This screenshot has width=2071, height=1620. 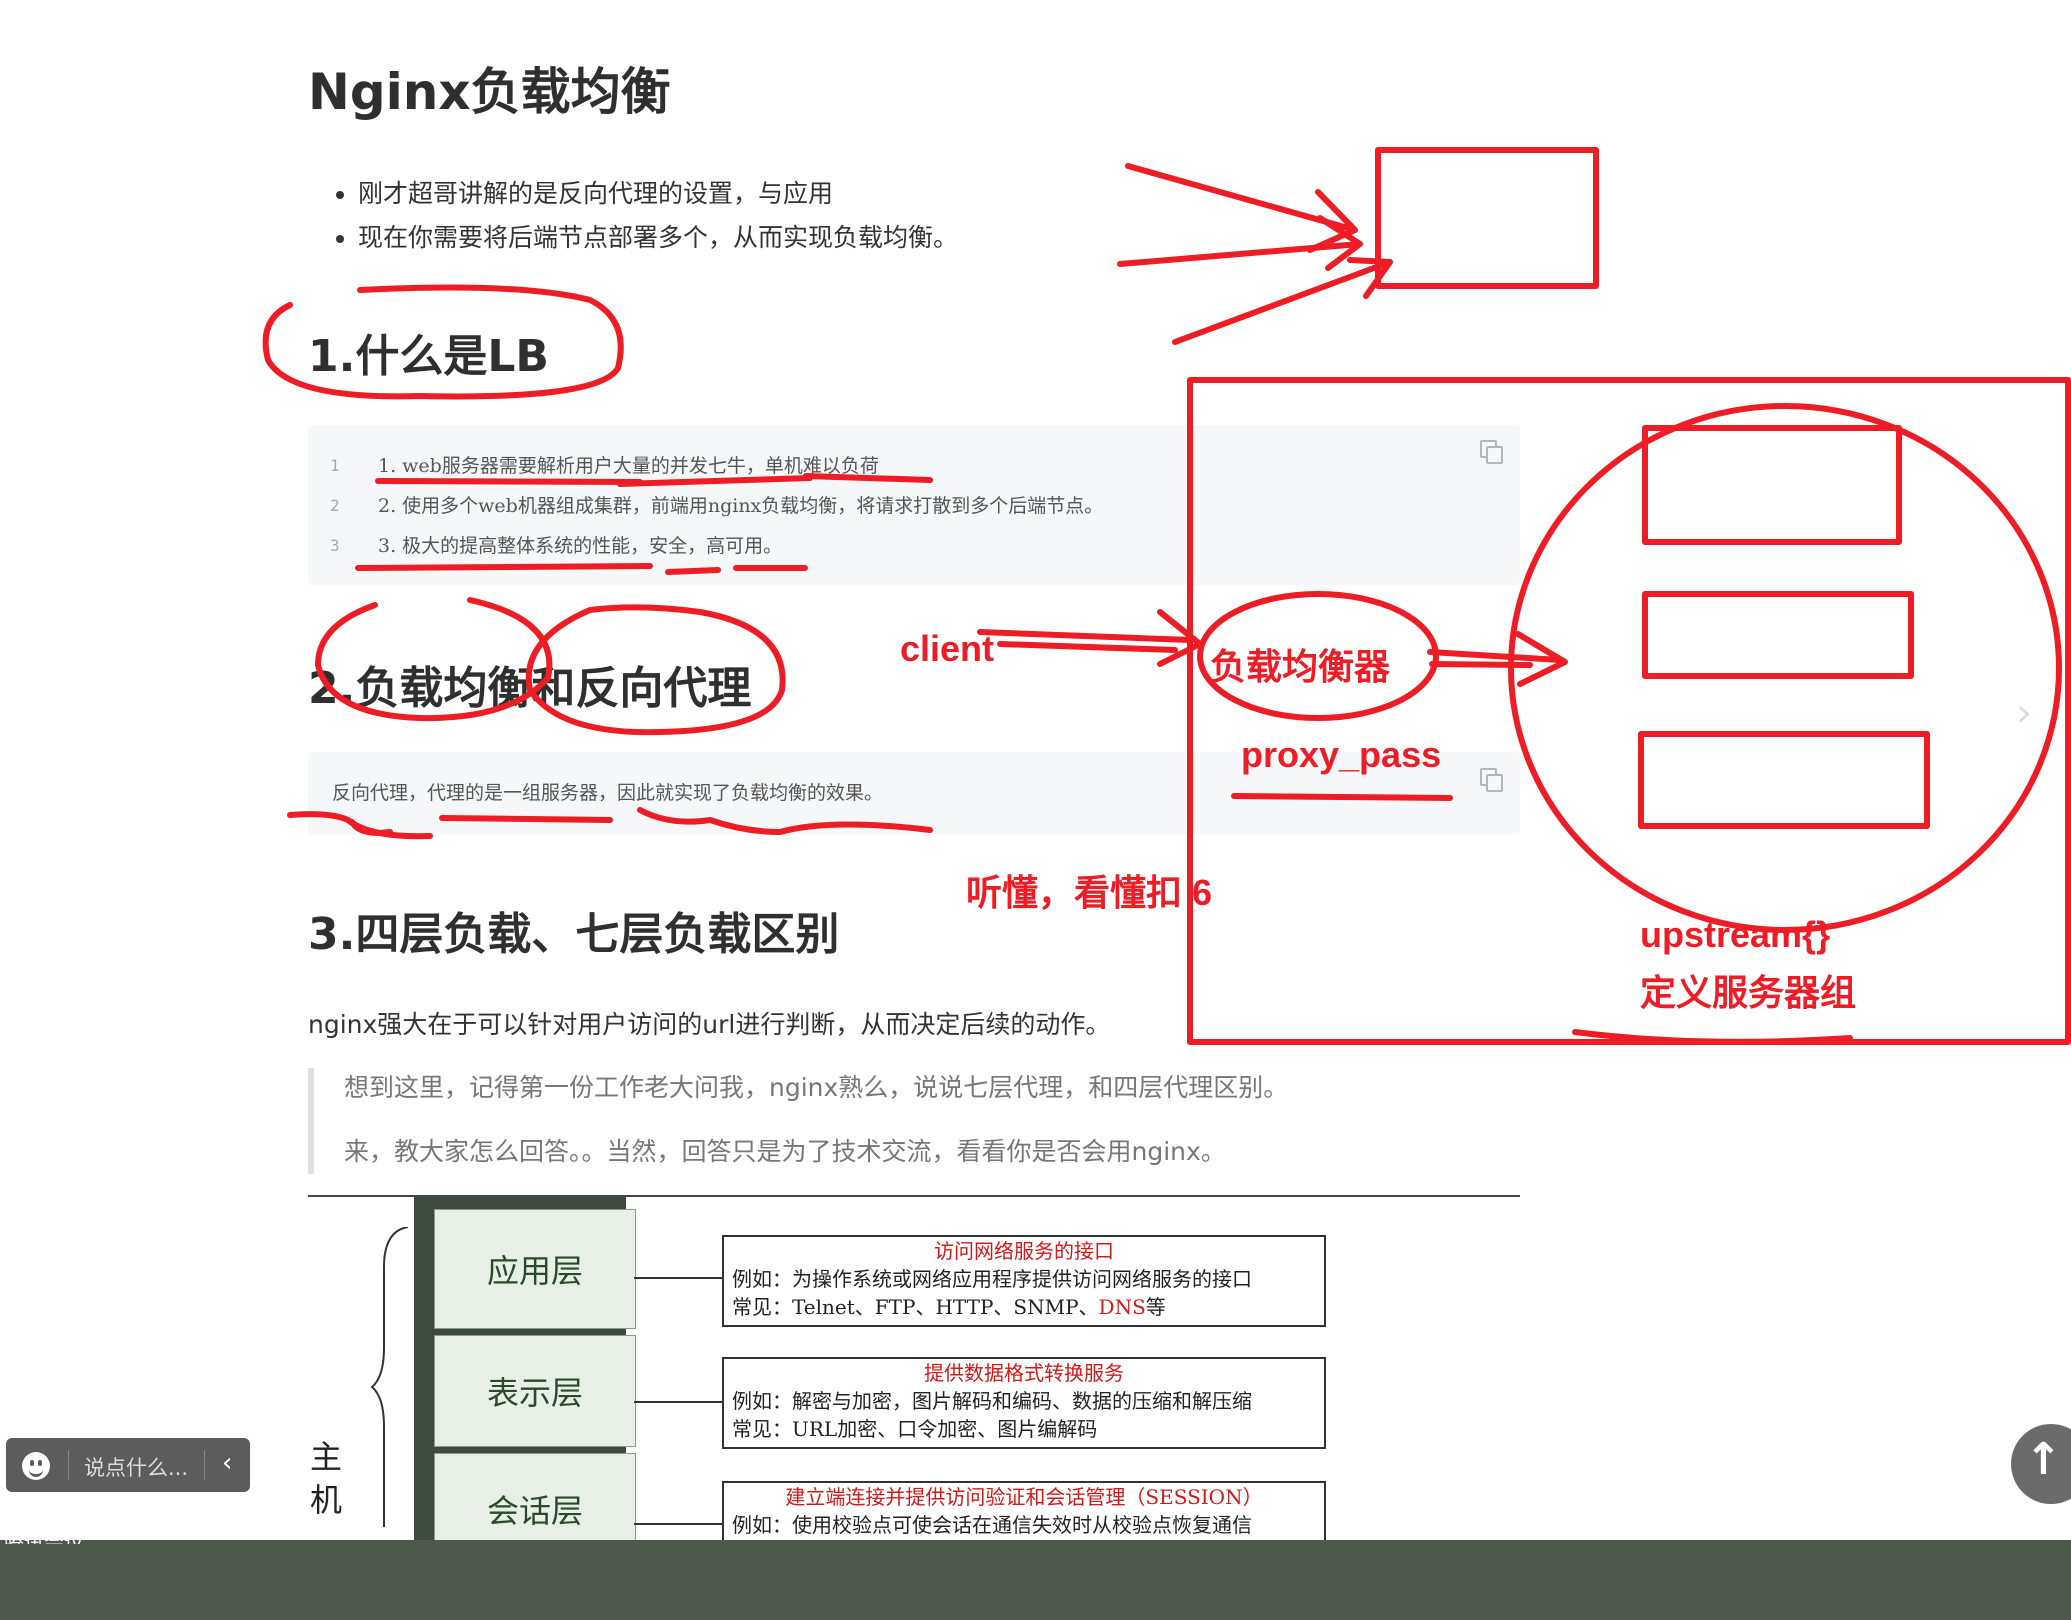 What do you see at coordinates (1748, 992) in the screenshot?
I see `annotation-server-group: 定义服务器组` at bounding box center [1748, 992].